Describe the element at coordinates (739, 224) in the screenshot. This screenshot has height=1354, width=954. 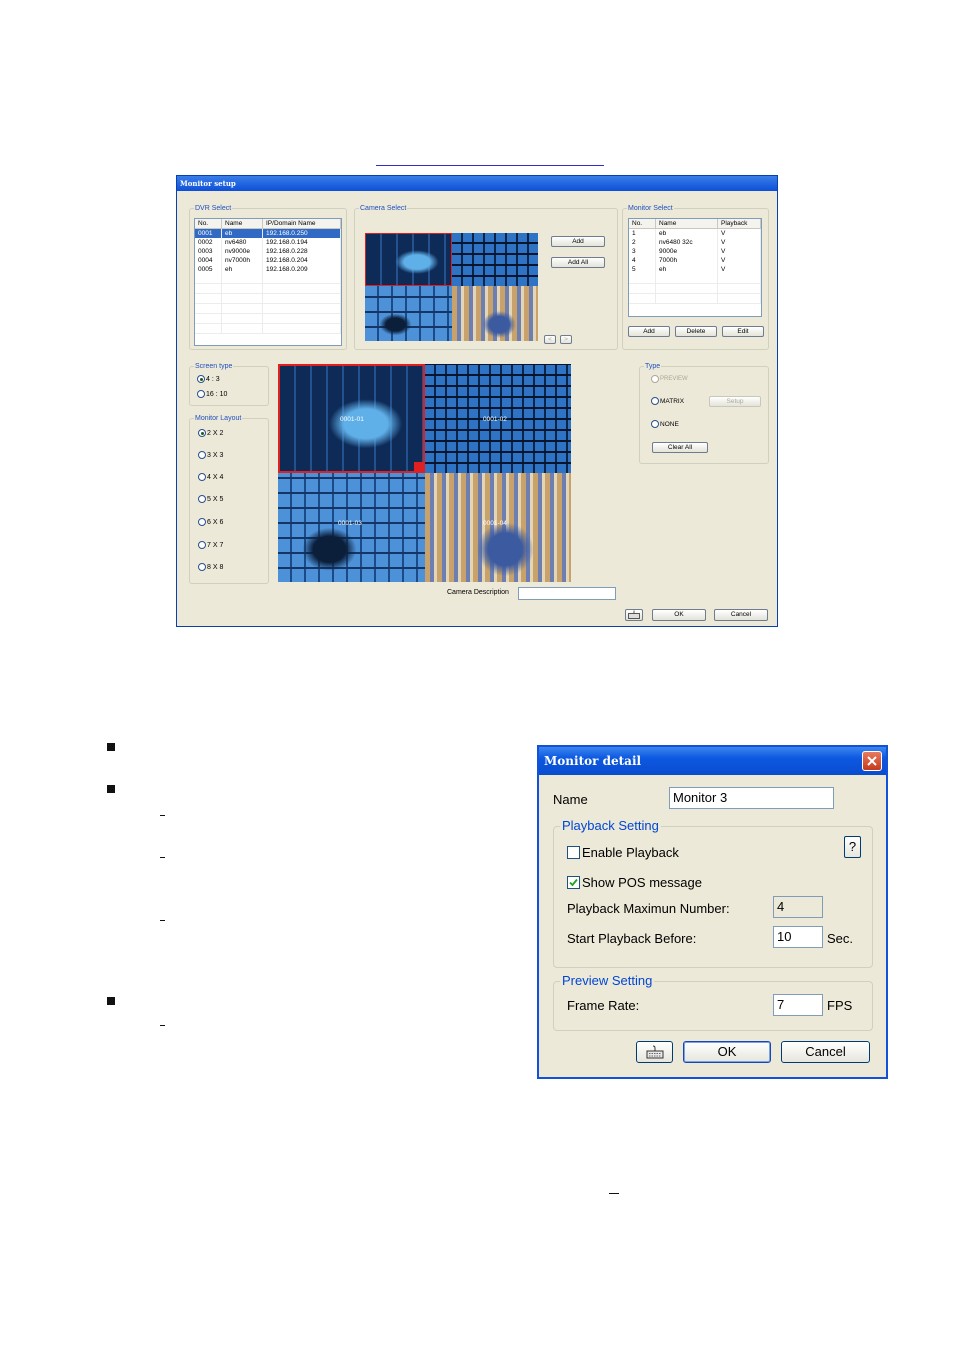
I see `column-header: Playback` at that location.